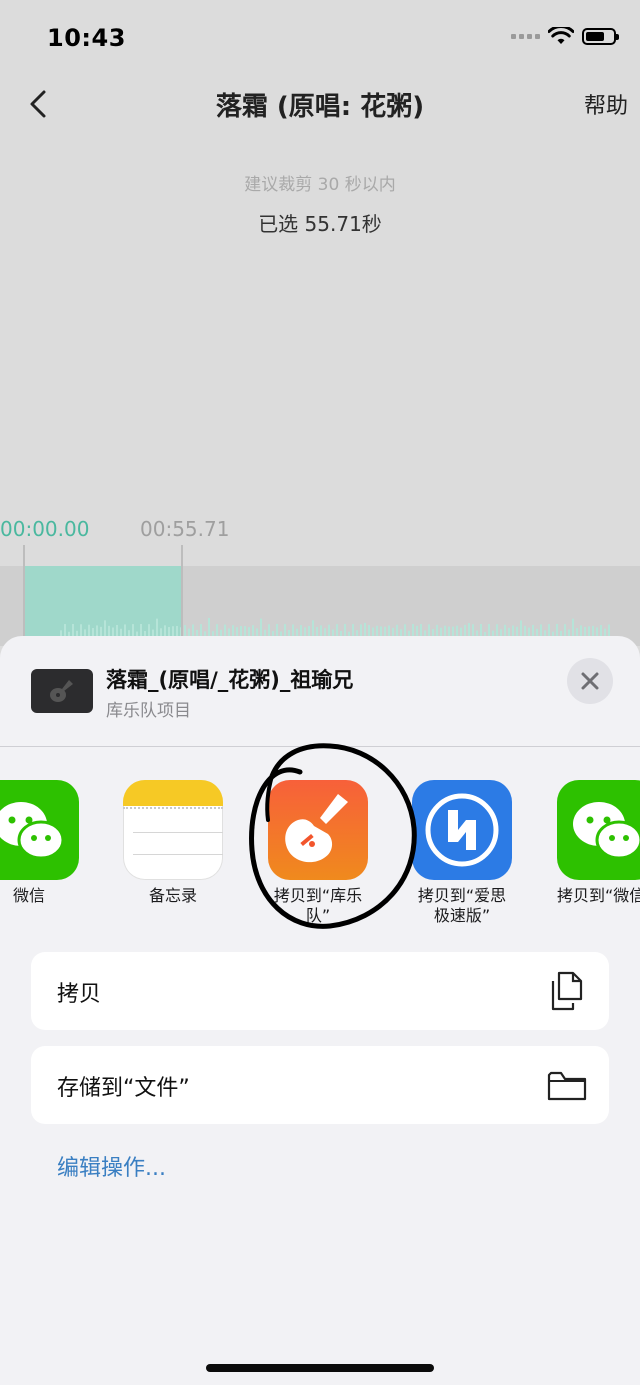 This screenshot has width=640, height=1385. I want to click on share-app-notes: 备忘录, so click(173, 843).